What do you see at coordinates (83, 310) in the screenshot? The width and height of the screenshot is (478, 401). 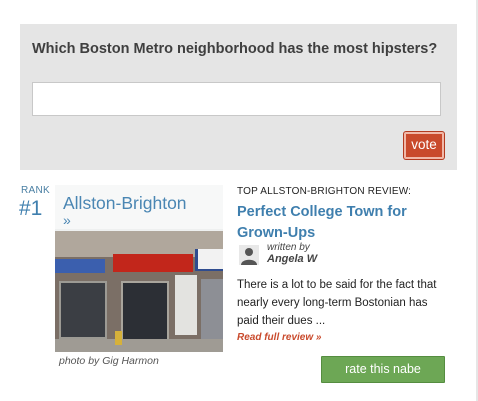 I see `photo-storefront-left` at bounding box center [83, 310].